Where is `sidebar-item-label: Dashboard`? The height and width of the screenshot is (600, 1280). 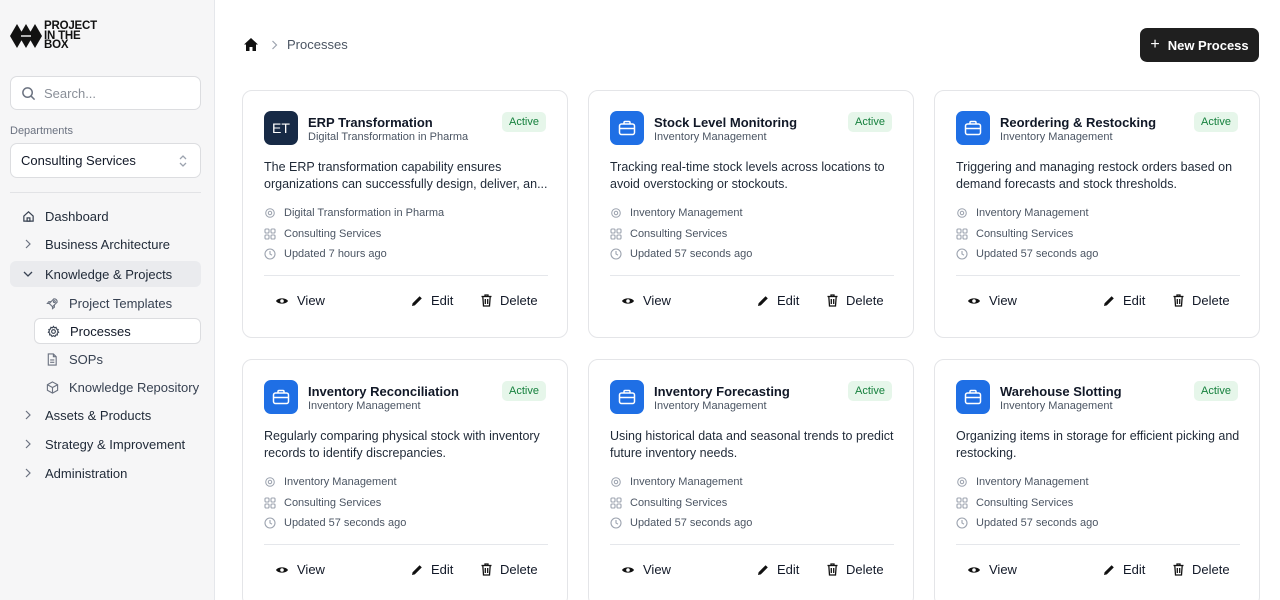 sidebar-item-label: Dashboard is located at coordinates (77, 216).